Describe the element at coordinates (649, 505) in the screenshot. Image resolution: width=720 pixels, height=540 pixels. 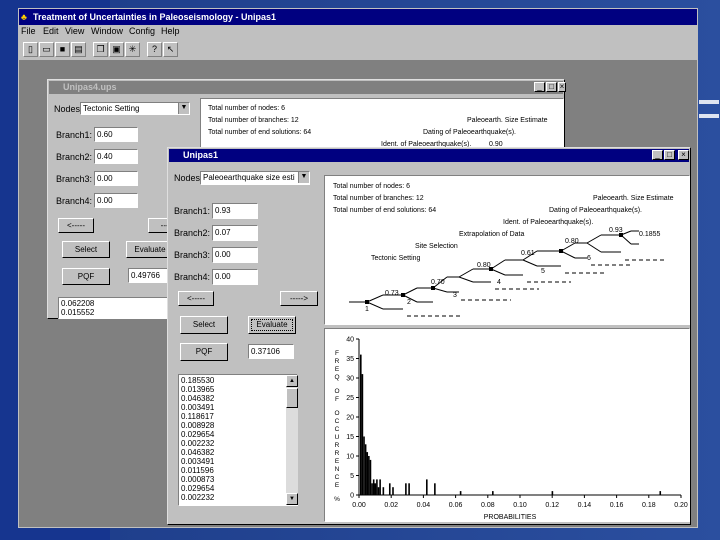
I see `x-tick-label: 0.18` at that location.